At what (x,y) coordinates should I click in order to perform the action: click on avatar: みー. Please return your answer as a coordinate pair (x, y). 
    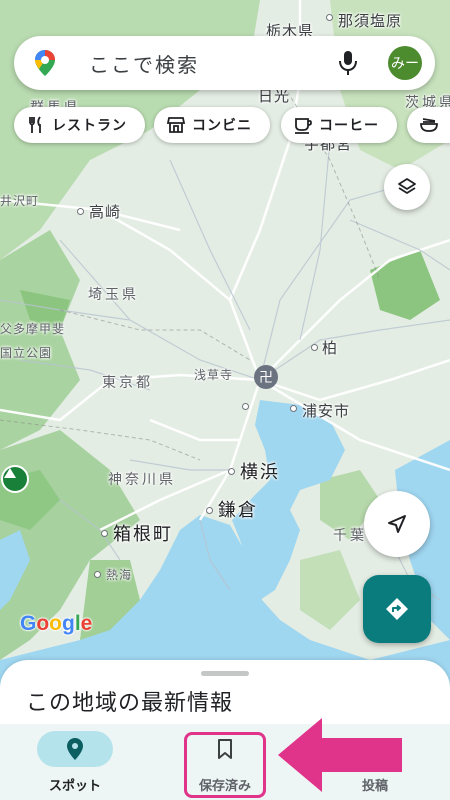
    Looking at the image, I should click on (405, 63).